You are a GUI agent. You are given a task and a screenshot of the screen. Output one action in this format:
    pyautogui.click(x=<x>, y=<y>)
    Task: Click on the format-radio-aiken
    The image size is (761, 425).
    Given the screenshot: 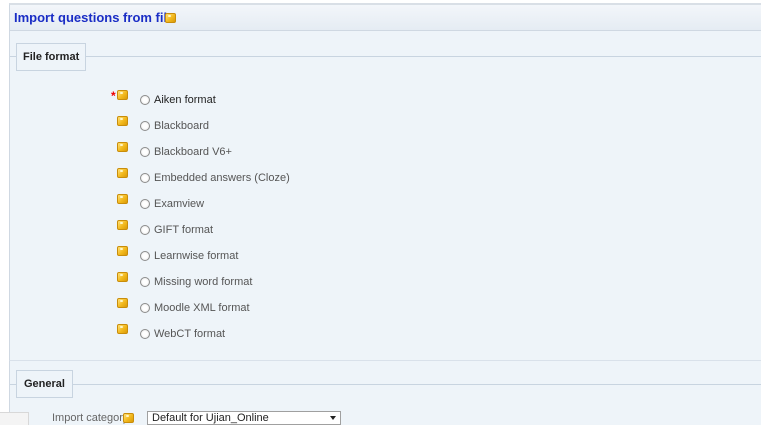 What is the action you would take?
    pyautogui.click(x=145, y=100)
    